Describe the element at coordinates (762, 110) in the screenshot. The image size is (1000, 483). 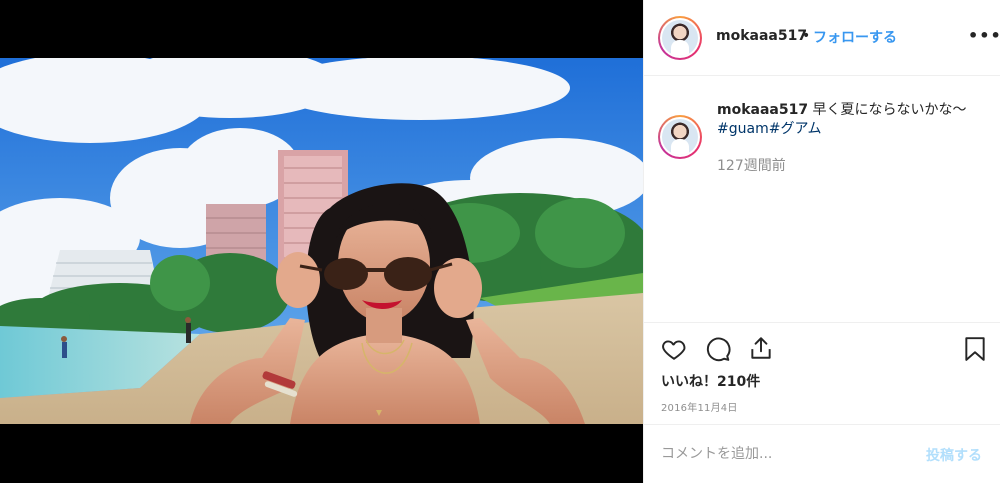
I see `caption-username: mokaaa517` at that location.